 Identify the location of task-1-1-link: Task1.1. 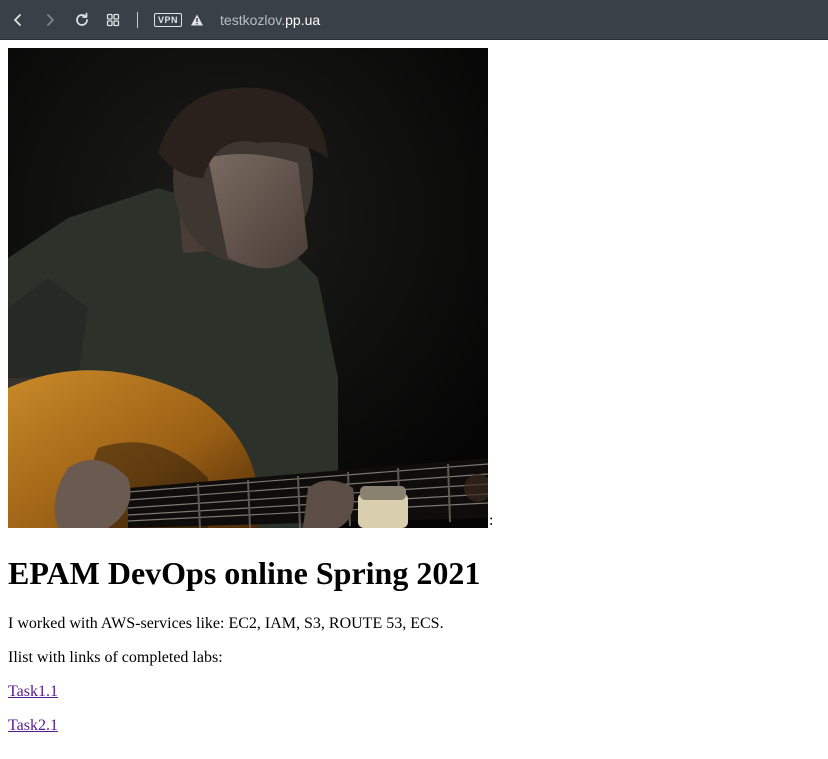
(33, 691).